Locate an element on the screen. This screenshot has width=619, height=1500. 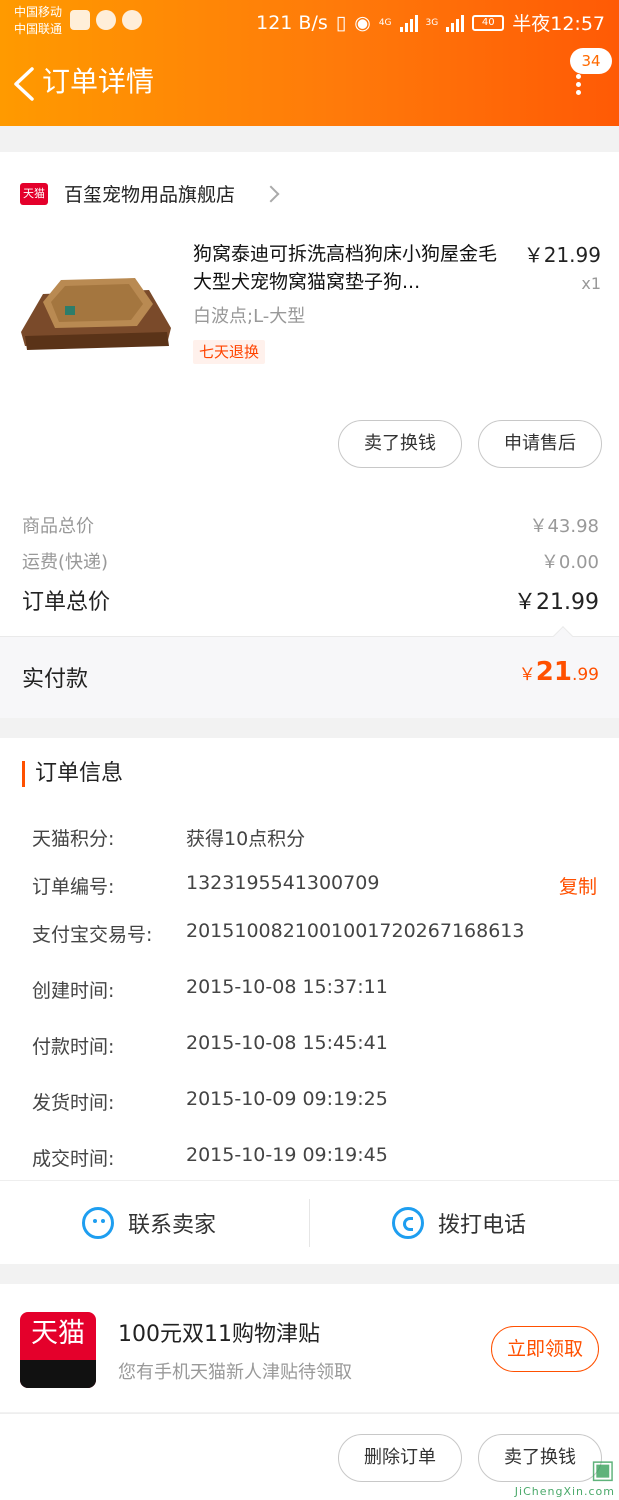
sell-for-cash-button: 卖了换钱 is located at coordinates (400, 444).